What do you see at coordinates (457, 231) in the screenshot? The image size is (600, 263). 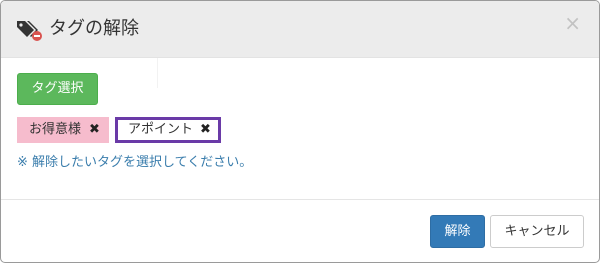 I see `release-button: 解除` at bounding box center [457, 231].